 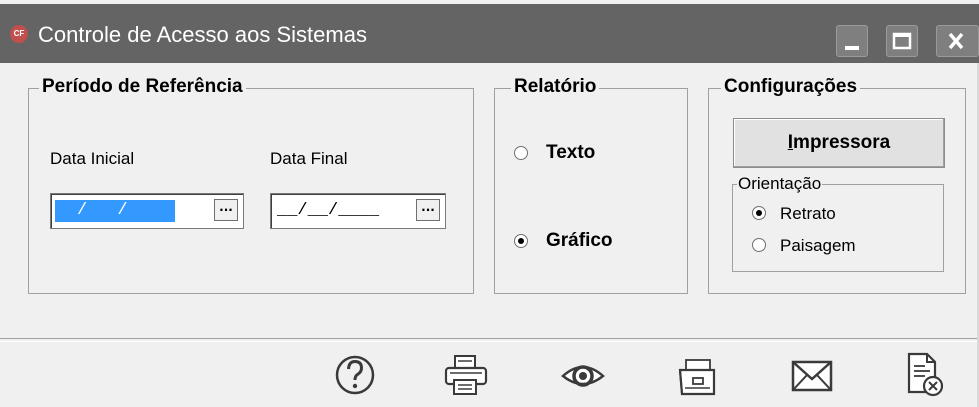 I want to click on printer-icon, so click(x=466, y=375).